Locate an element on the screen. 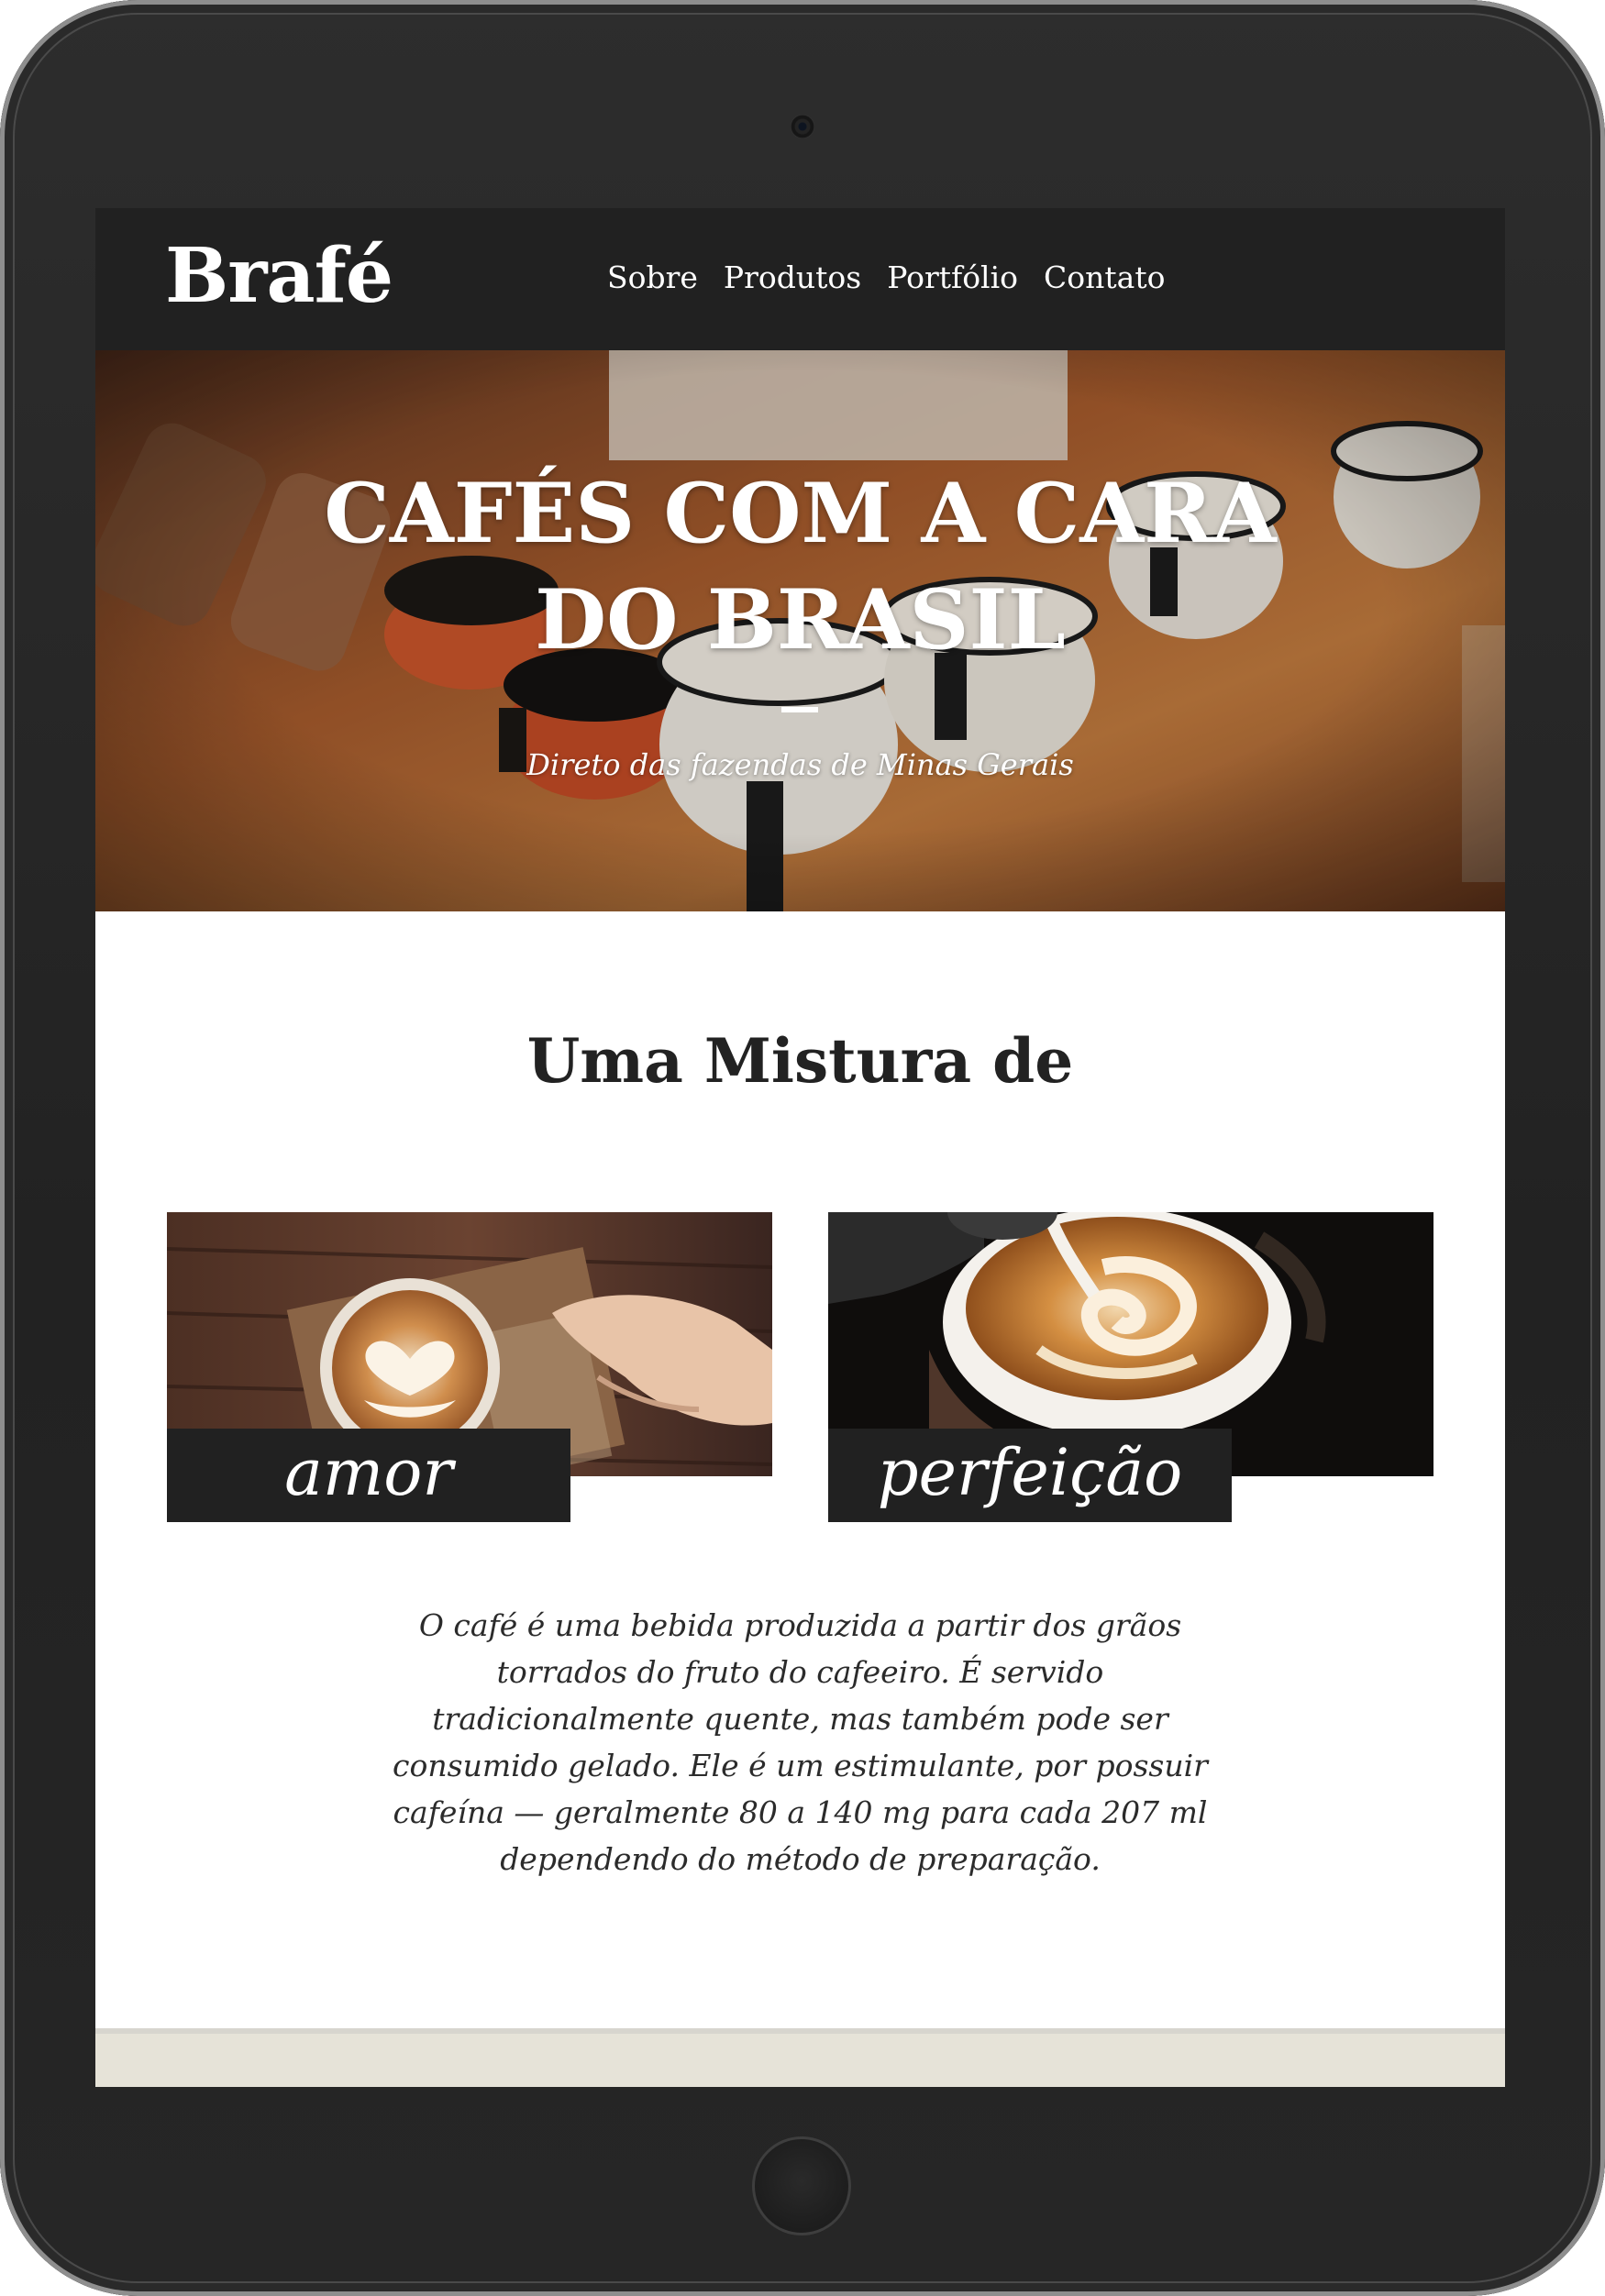  footer-band is located at coordinates (800, 2057).